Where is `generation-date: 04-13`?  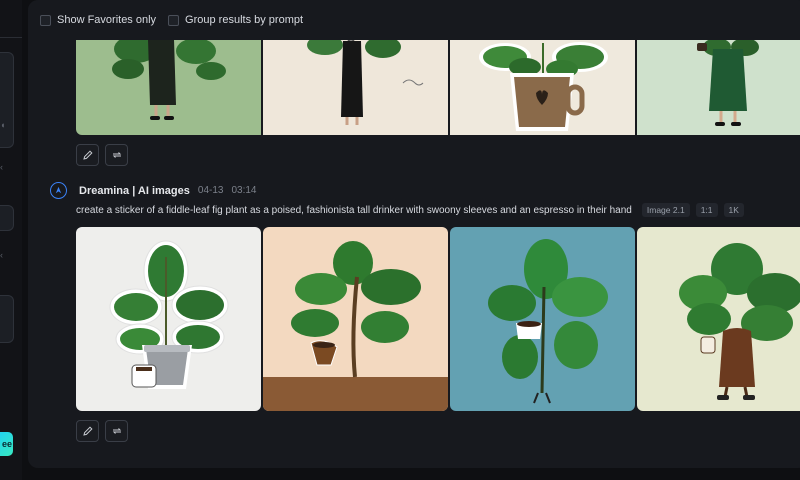
generation-date: 04-13 is located at coordinates (210, 190).